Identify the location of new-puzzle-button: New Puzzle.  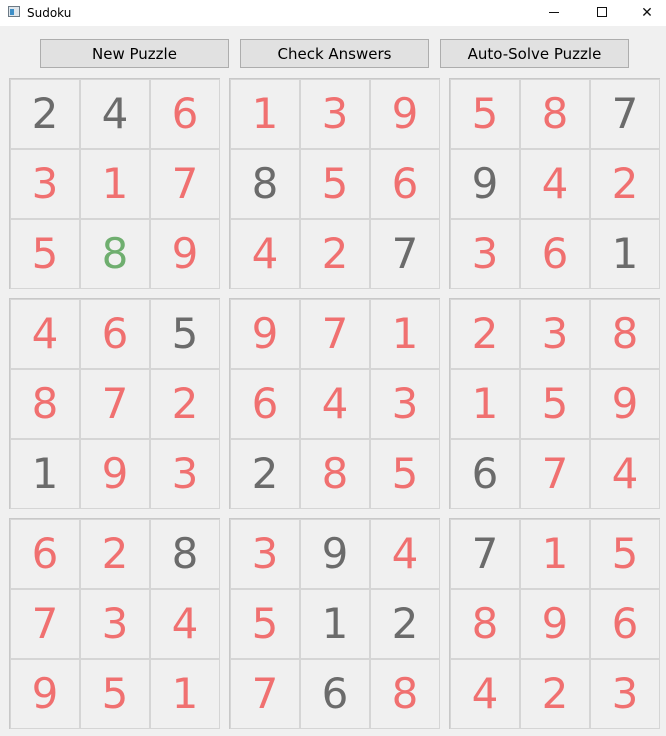
(134, 53).